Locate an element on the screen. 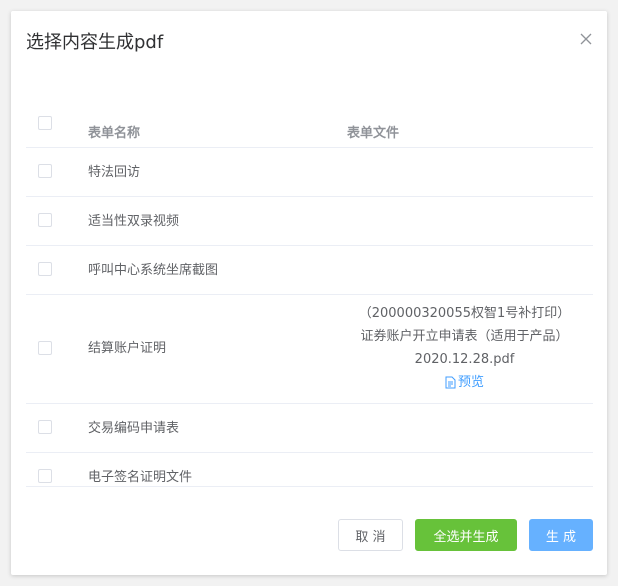 This screenshot has width=618, height=586. form-name: 交易编码申请表 is located at coordinates (134, 428).